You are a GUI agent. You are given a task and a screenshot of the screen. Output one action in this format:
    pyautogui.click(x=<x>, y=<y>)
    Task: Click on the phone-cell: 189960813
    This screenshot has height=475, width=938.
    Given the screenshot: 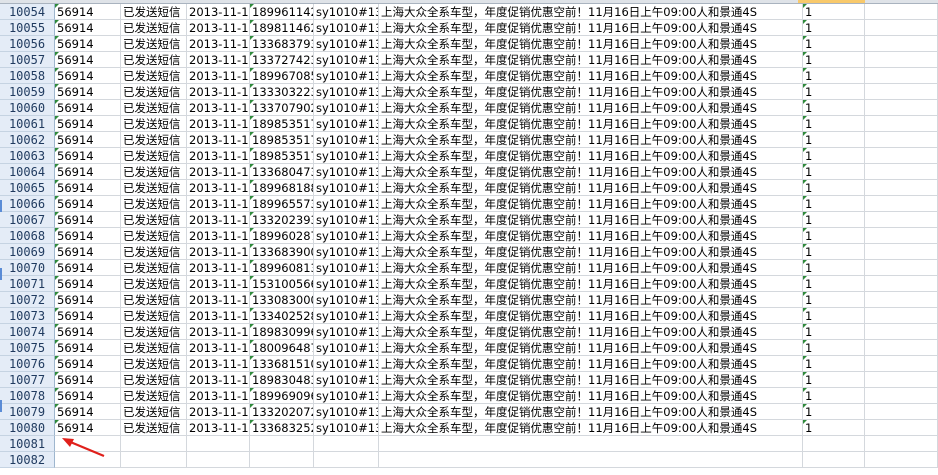 What is the action you would take?
    pyautogui.click(x=282, y=268)
    